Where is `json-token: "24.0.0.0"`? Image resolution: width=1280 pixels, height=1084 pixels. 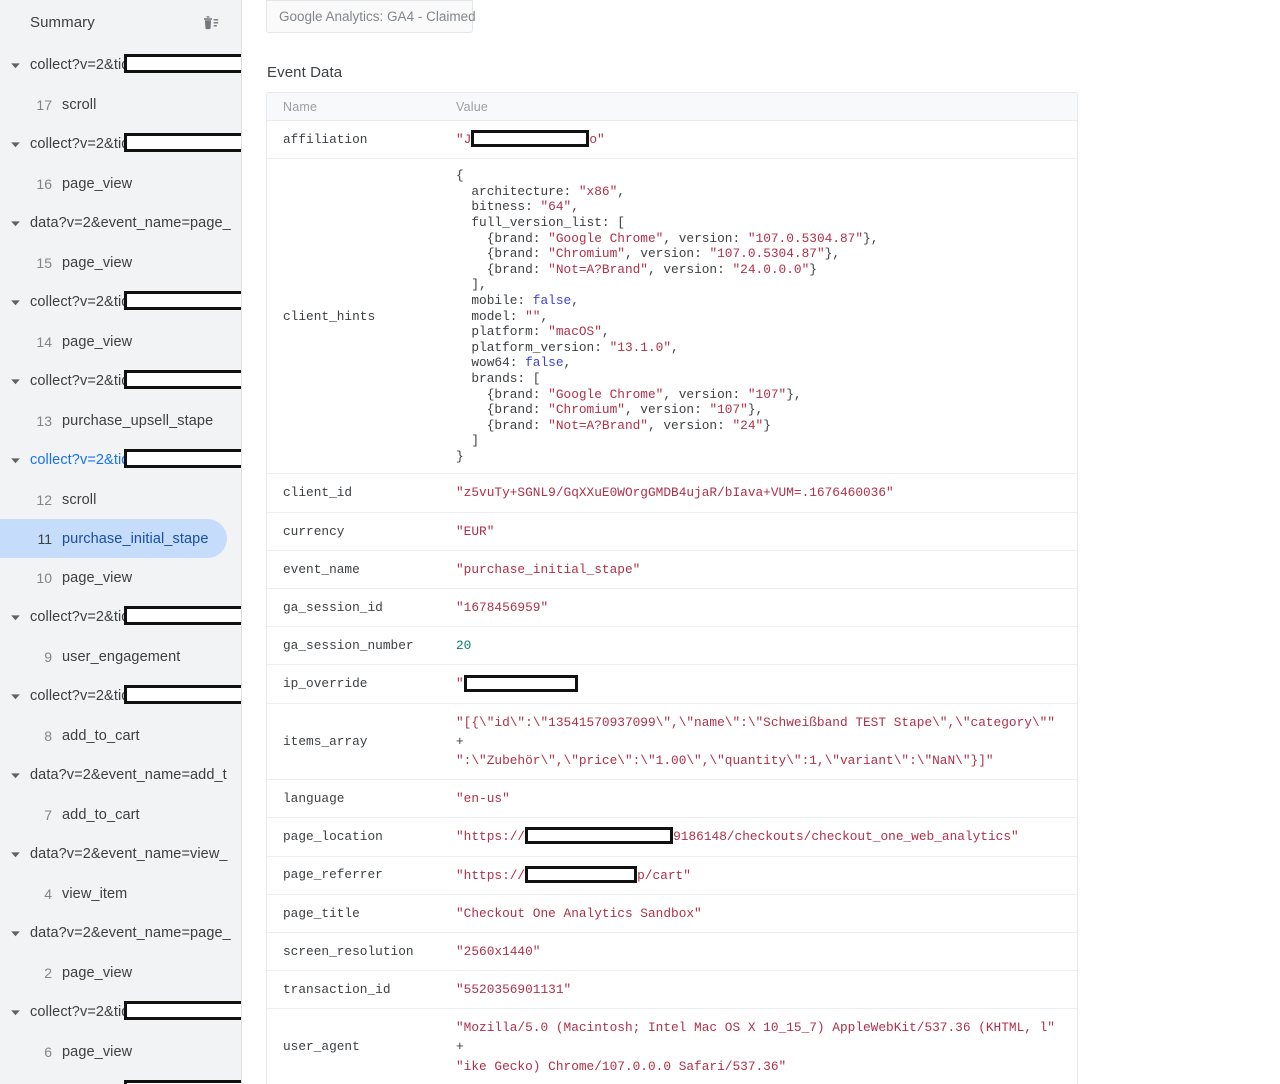 json-token: "24.0.0.0" is located at coordinates (771, 269).